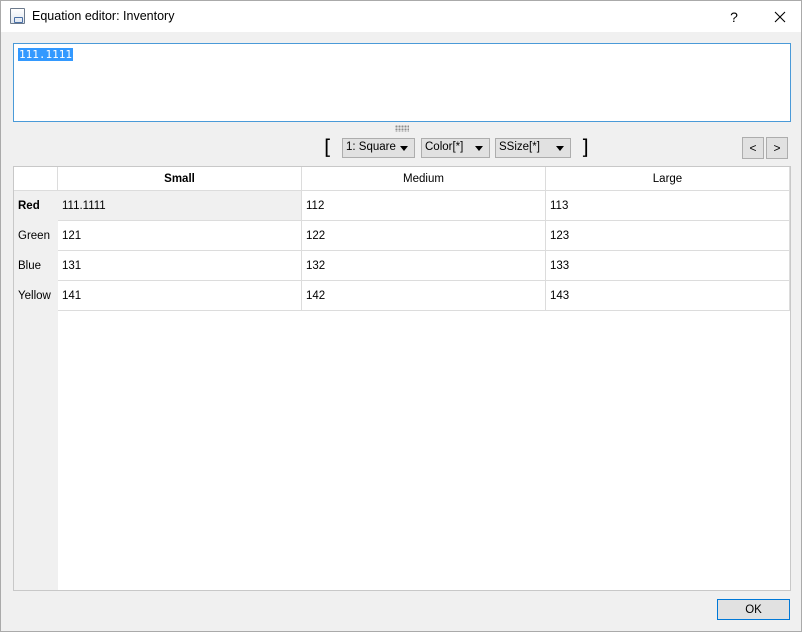 The height and width of the screenshot is (632, 802). I want to click on row-header-green: Green, so click(36, 236).